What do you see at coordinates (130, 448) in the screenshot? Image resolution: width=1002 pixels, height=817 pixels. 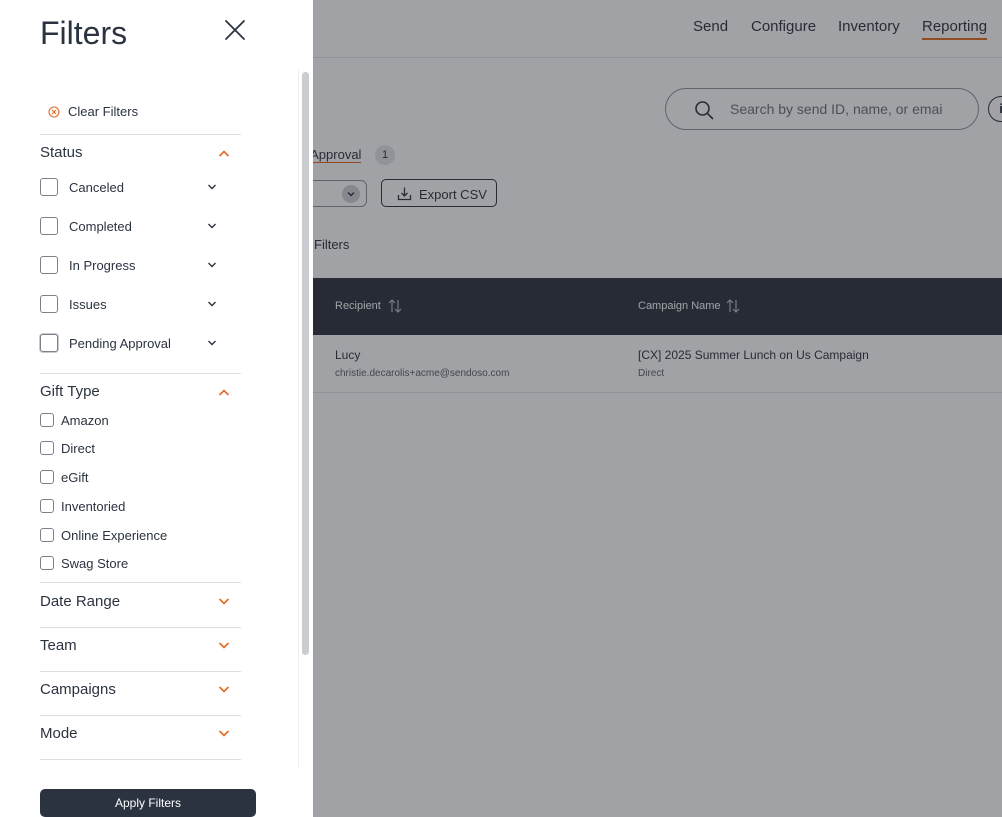 I see `gift-option-direct: Direct` at bounding box center [130, 448].